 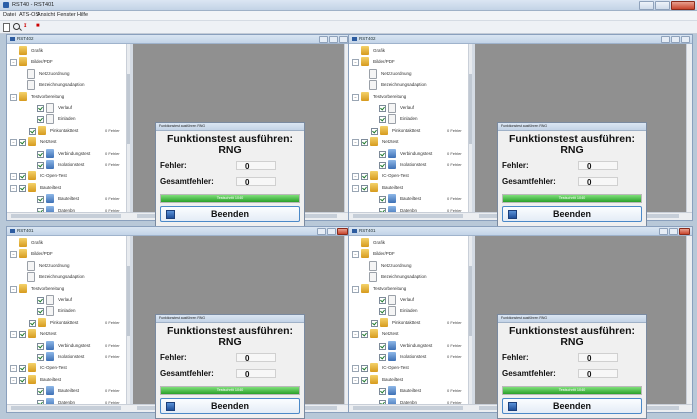 What do you see at coordinates (40, 27) in the screenshot?
I see `stop-test-icon: ■` at bounding box center [40, 27].